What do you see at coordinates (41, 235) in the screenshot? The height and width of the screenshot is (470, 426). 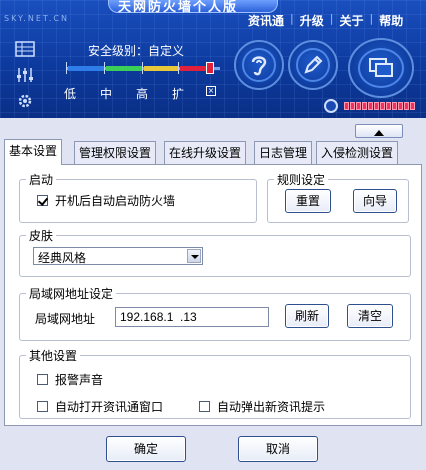 I see `skin-legend: 皮肤` at bounding box center [41, 235].